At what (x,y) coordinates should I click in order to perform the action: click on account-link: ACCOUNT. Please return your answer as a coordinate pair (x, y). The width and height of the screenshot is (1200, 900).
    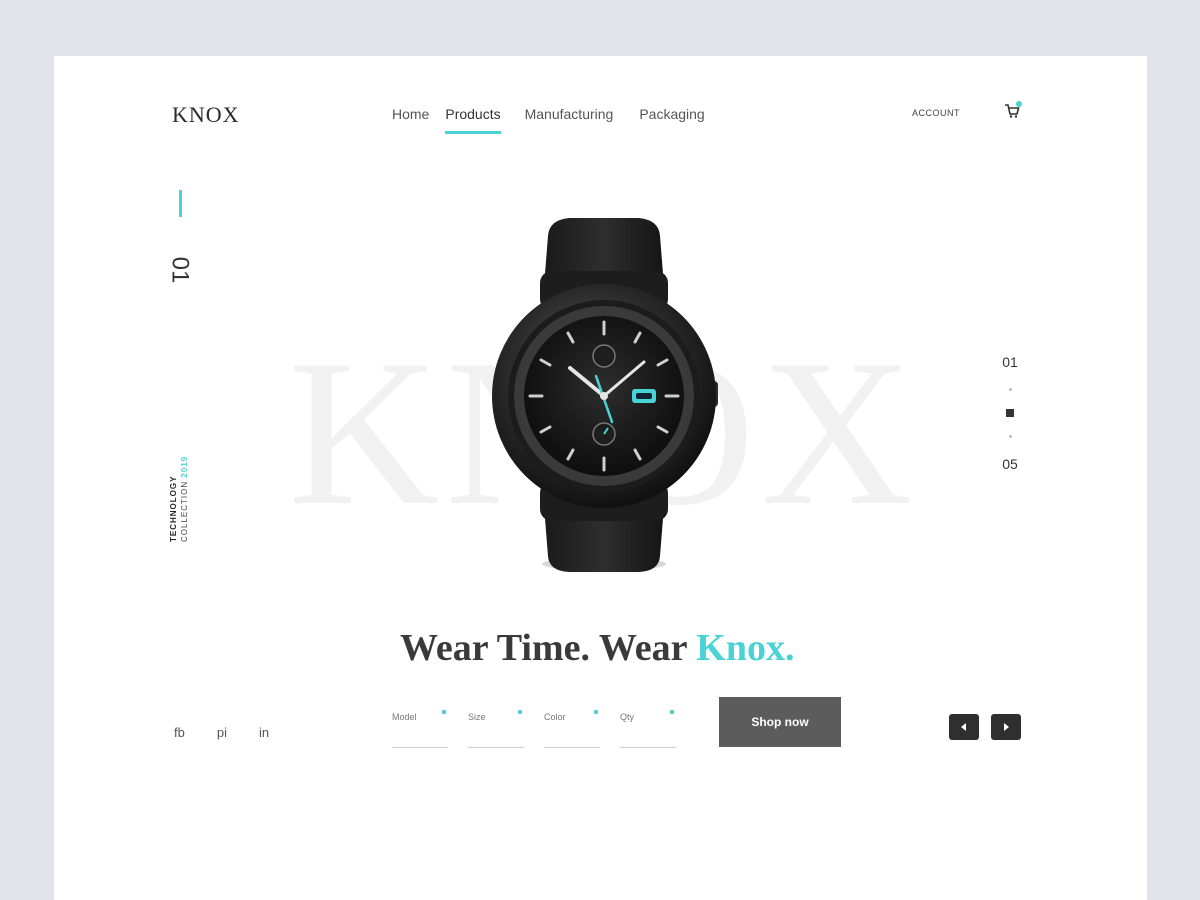
    Looking at the image, I should click on (936, 113).